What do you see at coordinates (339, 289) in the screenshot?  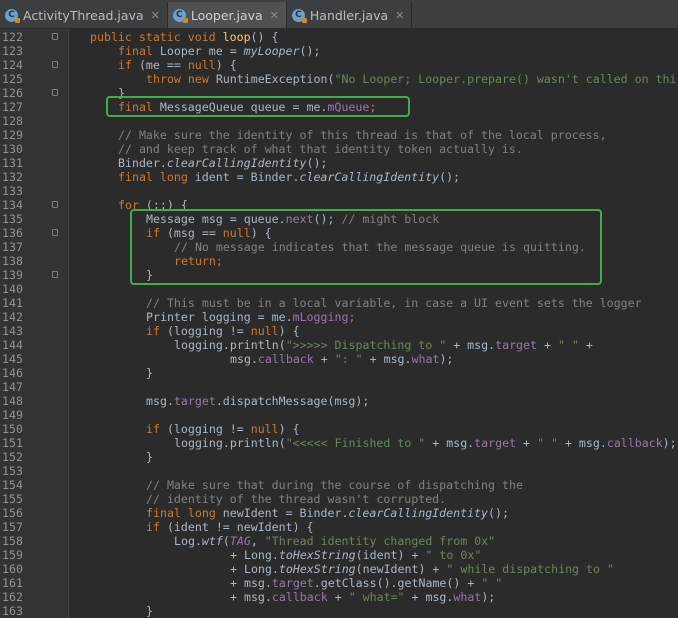 I see `code-line: 140` at bounding box center [339, 289].